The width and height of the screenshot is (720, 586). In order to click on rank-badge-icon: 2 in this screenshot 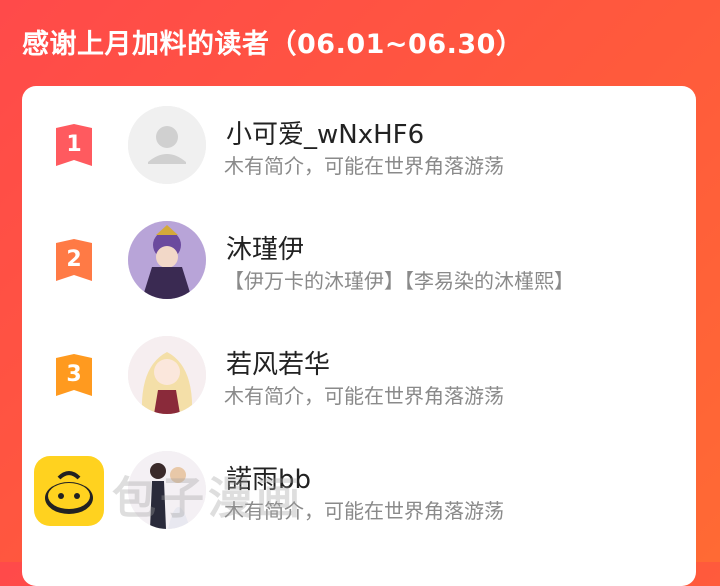, I will do `click(74, 262)`.